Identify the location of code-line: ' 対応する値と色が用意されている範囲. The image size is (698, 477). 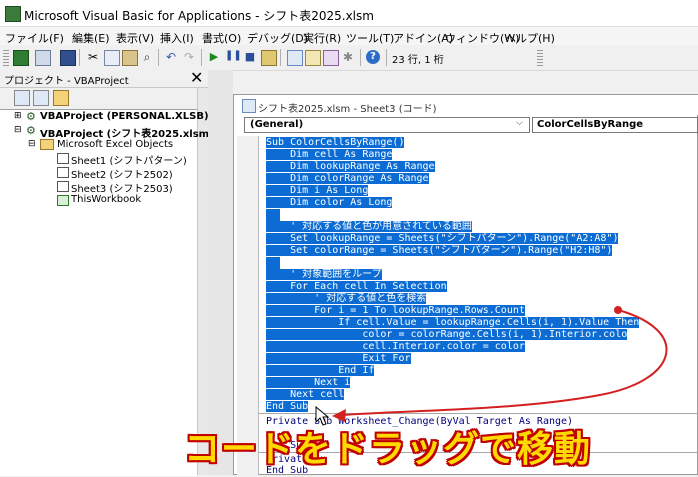
(369, 227).